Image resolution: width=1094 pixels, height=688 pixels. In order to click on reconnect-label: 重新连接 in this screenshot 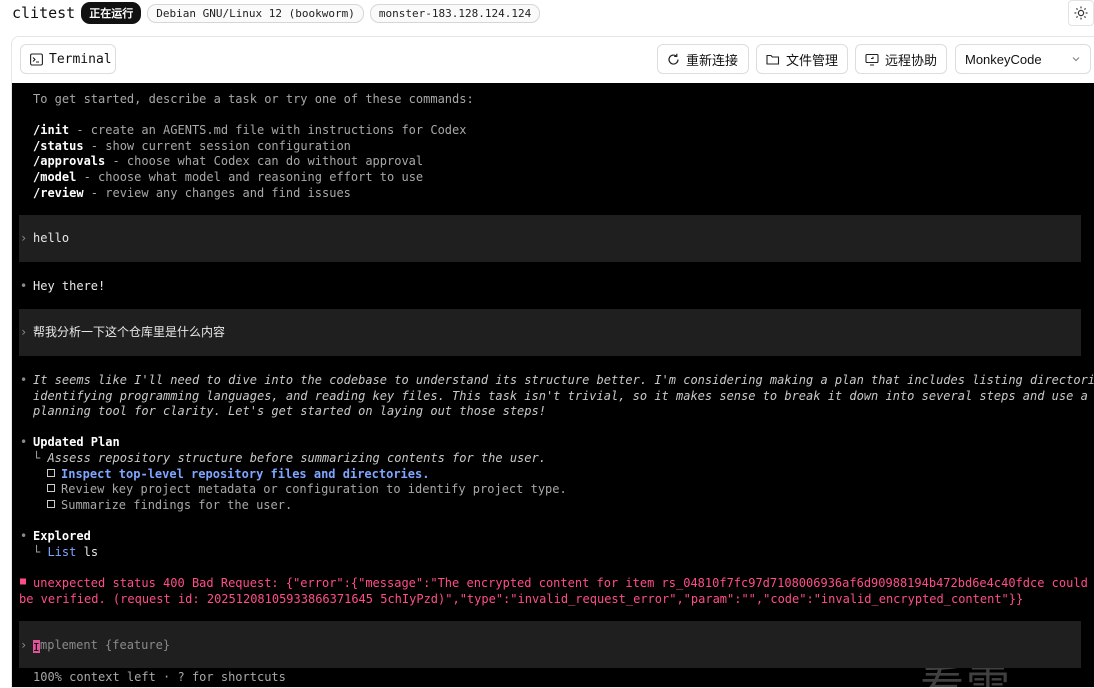, I will do `click(712, 60)`.